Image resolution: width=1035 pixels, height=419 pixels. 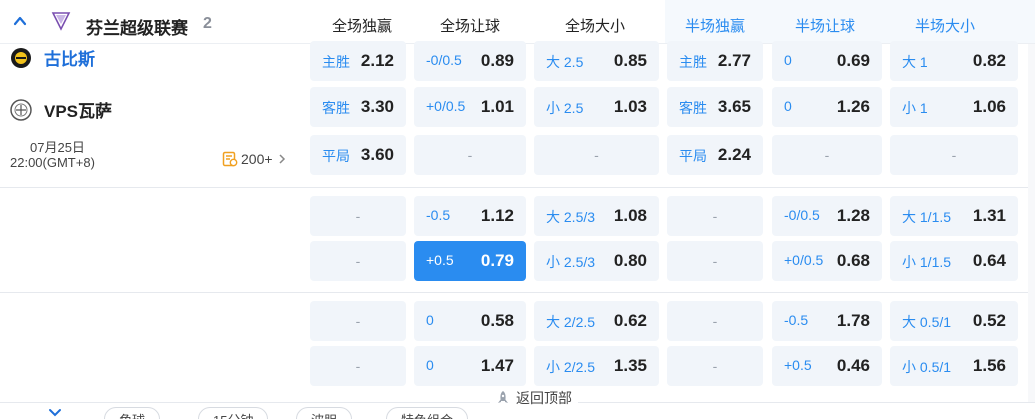 What do you see at coordinates (944, 26) in the screenshot?
I see `col-half-totals: 半场大小` at bounding box center [944, 26].